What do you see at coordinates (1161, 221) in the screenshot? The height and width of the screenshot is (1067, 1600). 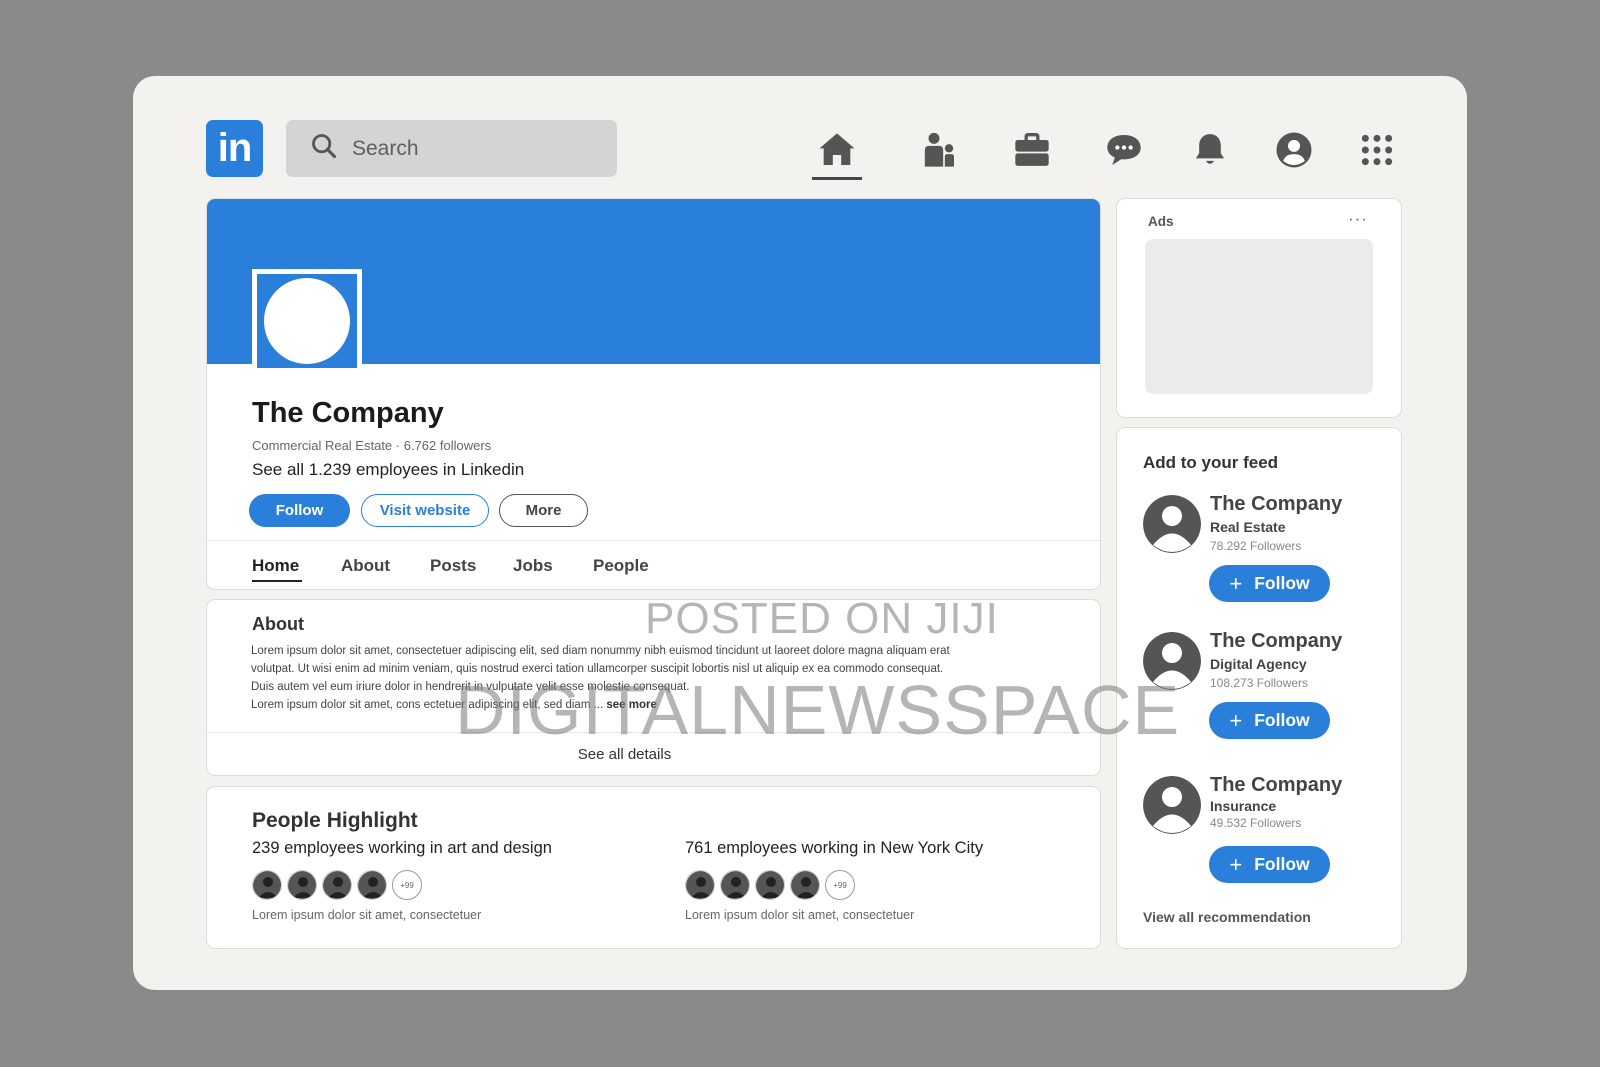 I see `ads-label: Ads` at bounding box center [1161, 221].